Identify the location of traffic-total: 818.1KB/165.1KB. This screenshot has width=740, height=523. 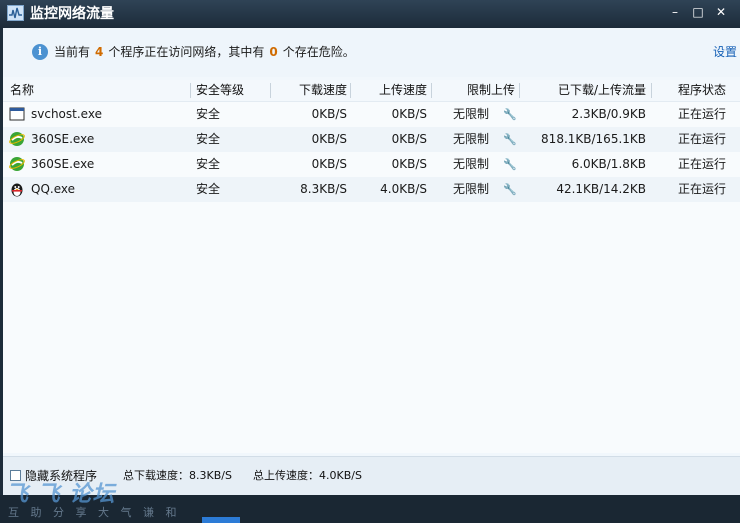
(593, 139).